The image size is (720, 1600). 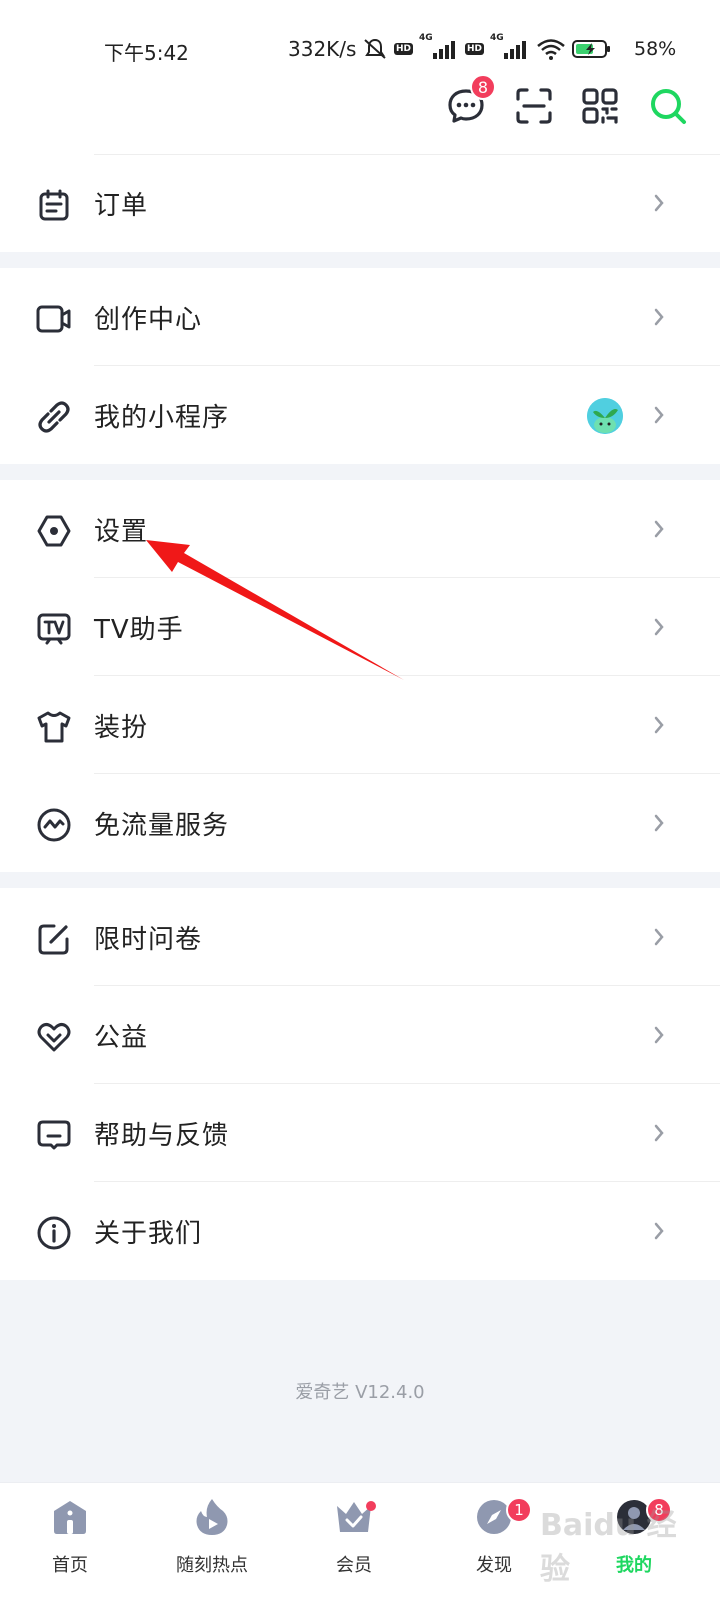 What do you see at coordinates (121, 727) in the screenshot?
I see `menu-label-dress-up: 装扮` at bounding box center [121, 727].